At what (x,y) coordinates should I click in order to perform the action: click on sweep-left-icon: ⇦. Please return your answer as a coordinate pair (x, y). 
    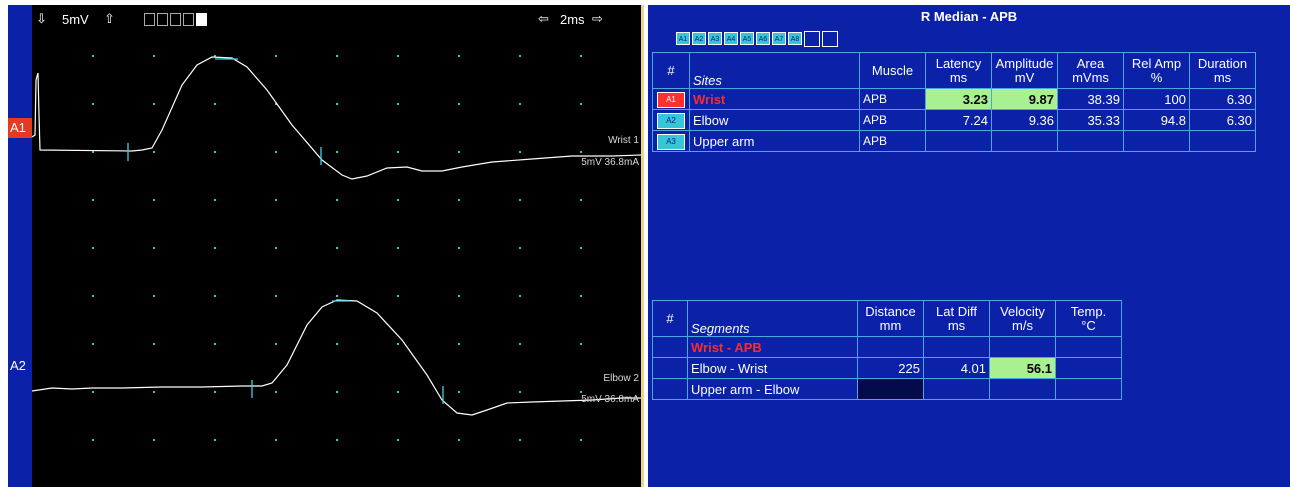
    Looking at the image, I should click on (543, 19).